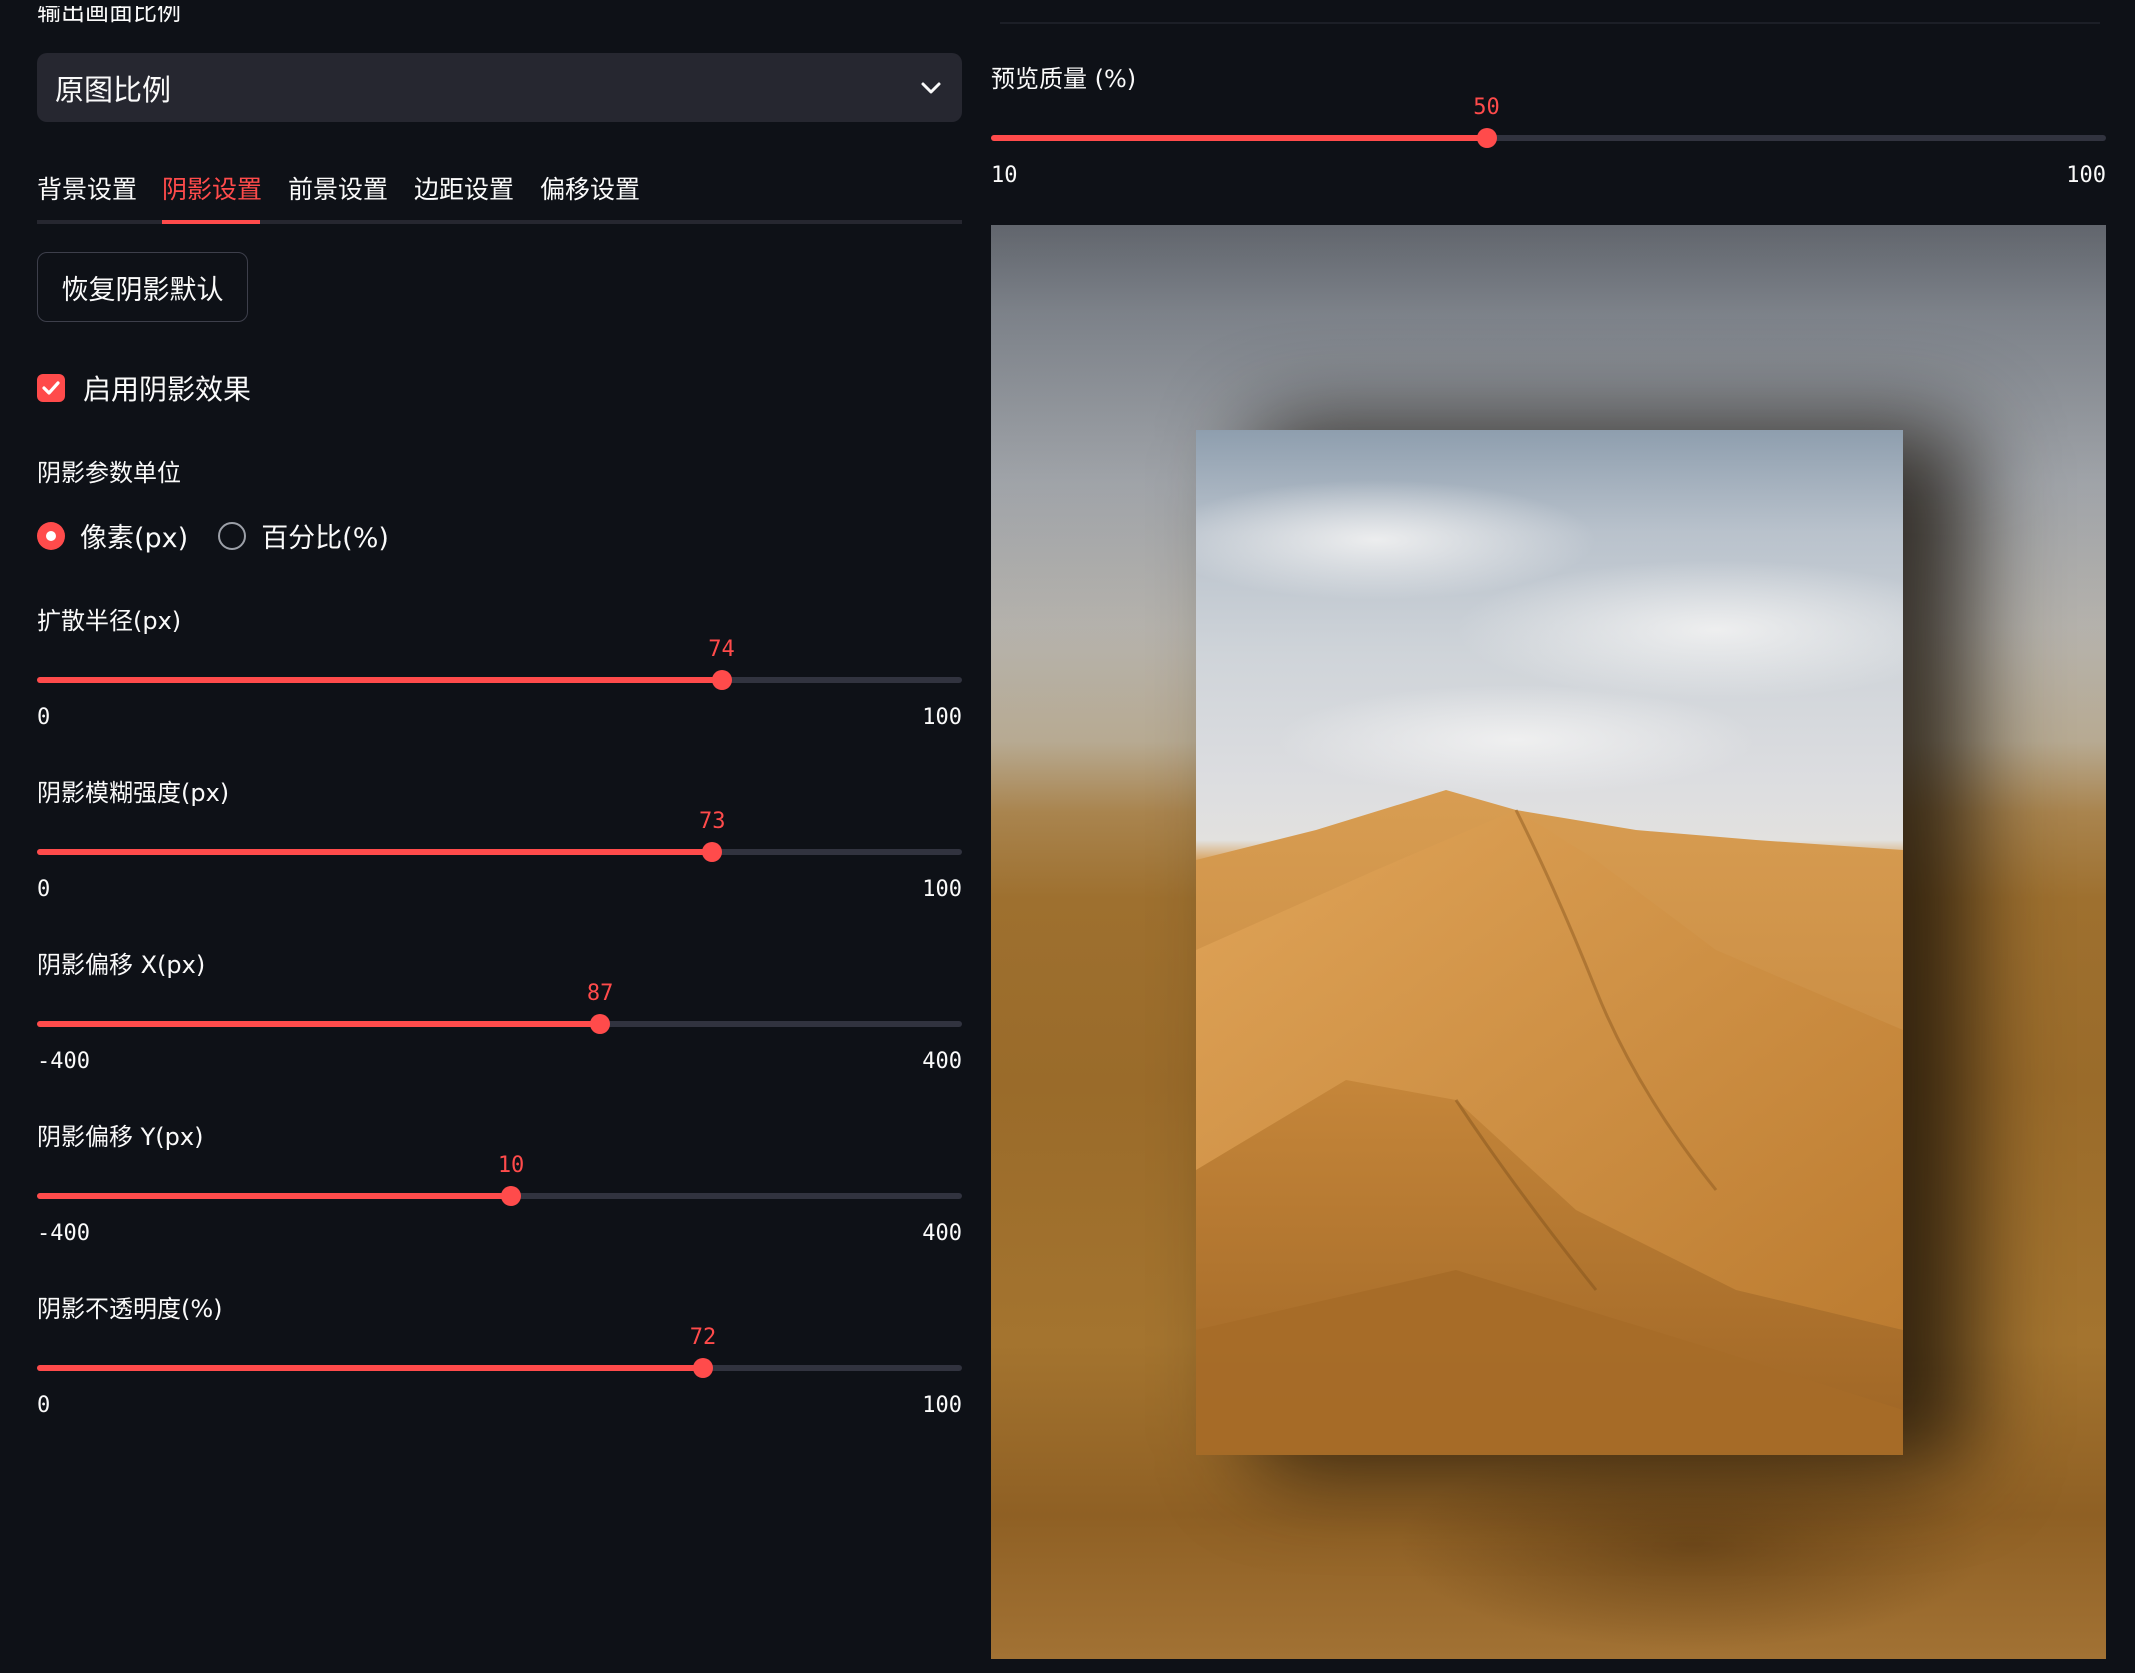 Image resolution: width=2135 pixels, height=1673 pixels. Describe the element at coordinates (109, 621) in the screenshot. I see `spread-radius-label: 扩散半径(px)` at that location.